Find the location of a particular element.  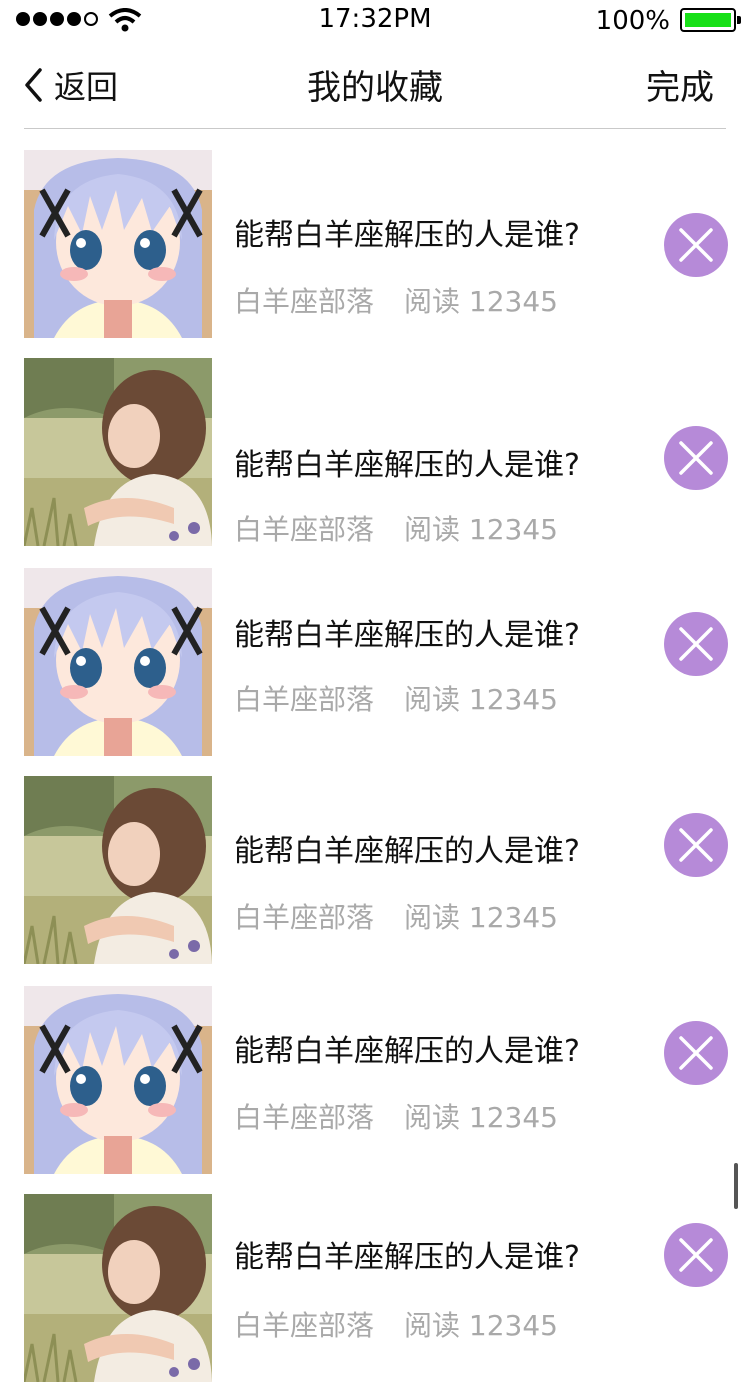

status-bar: 17:32PM 100% is located at coordinates (375, 20).